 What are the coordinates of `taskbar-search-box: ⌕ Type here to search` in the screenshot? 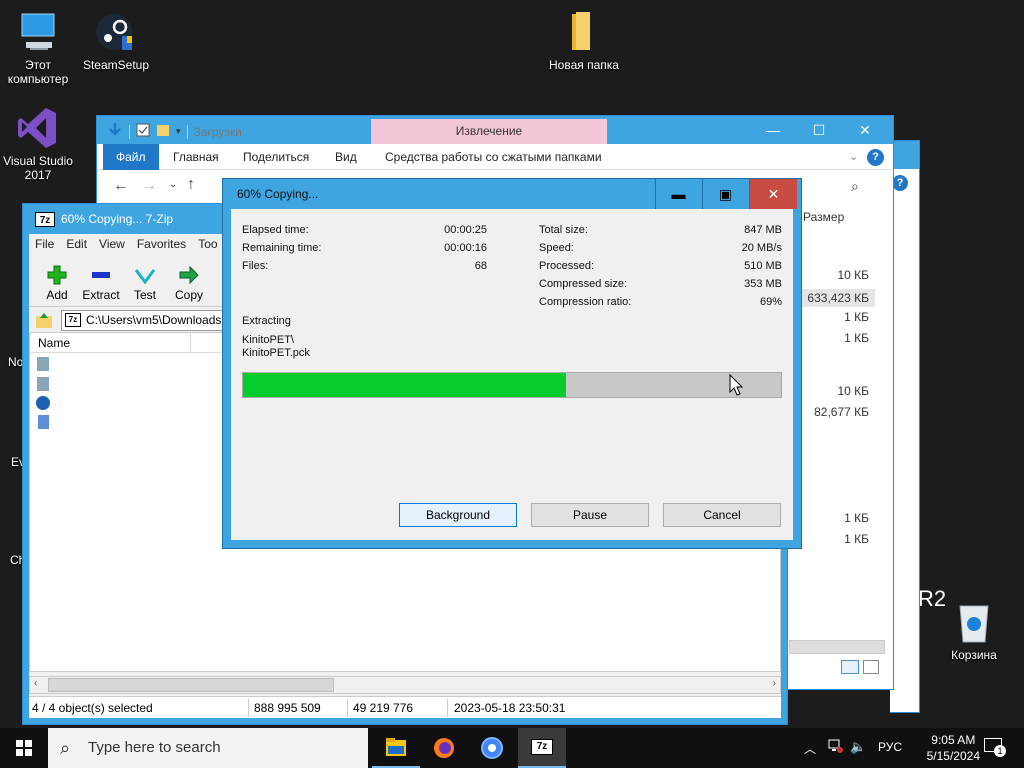 It's located at (208, 748).